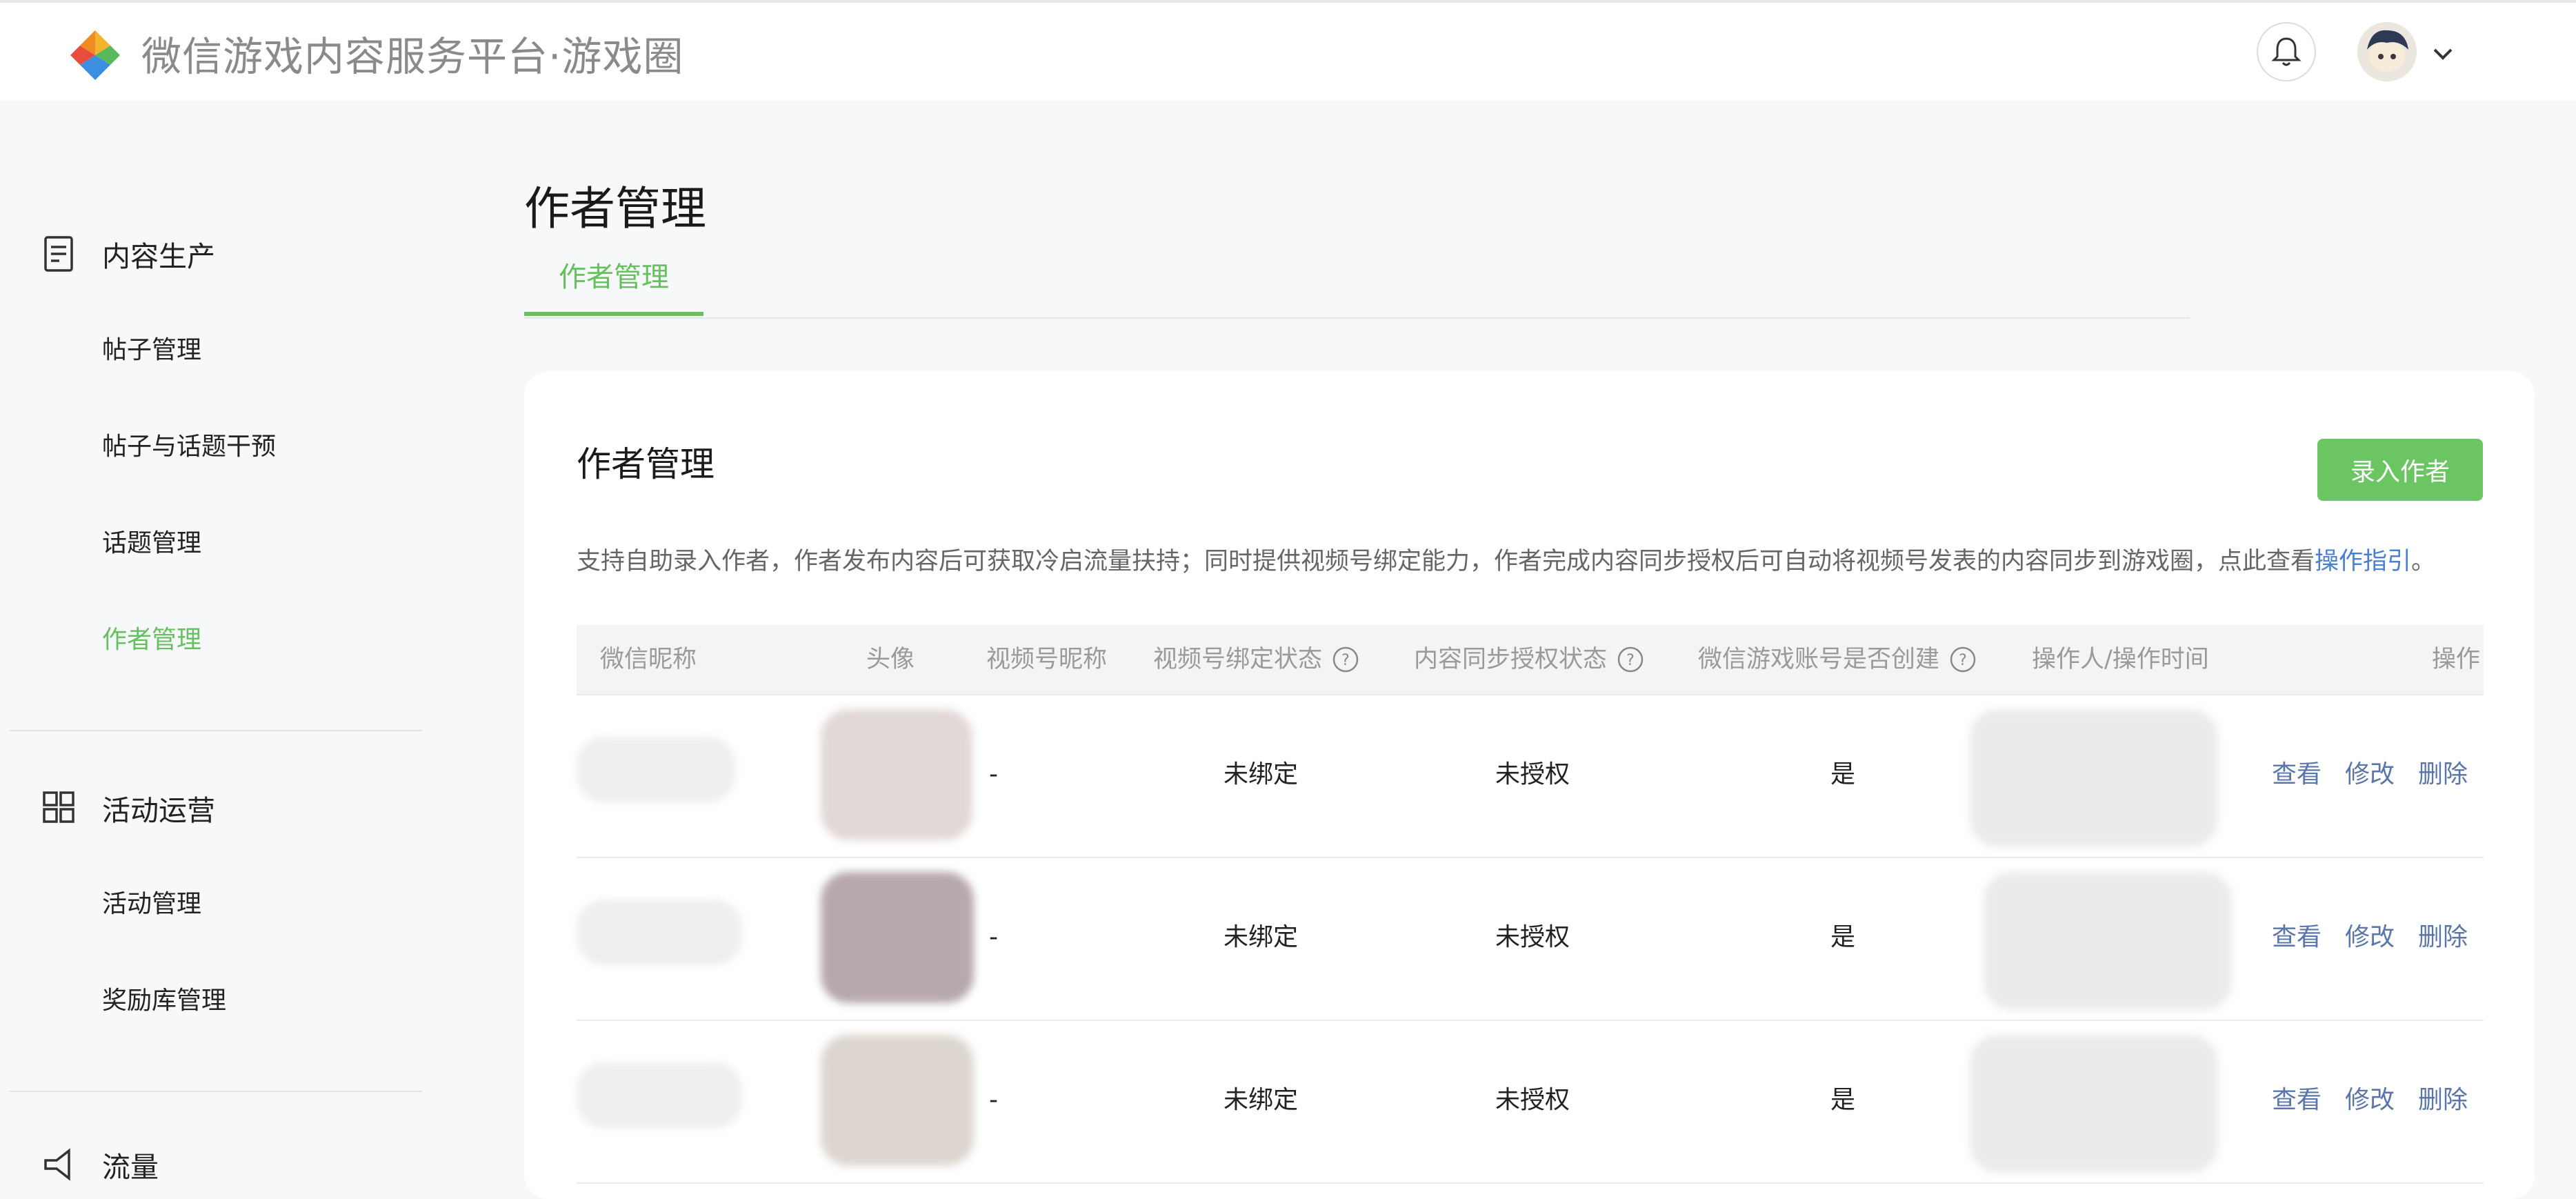  What do you see at coordinates (2400, 470) in the screenshot?
I see `add-author-button: 录入作者` at bounding box center [2400, 470].